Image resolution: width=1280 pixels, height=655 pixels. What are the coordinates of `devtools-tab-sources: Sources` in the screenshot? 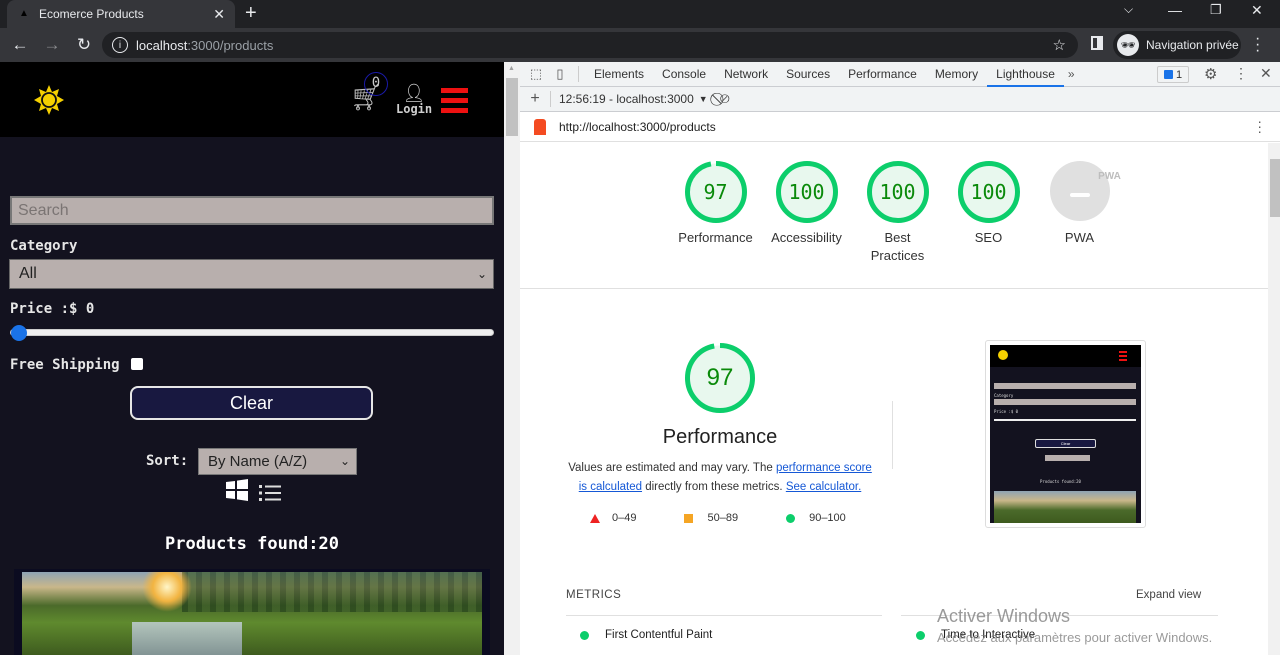 It's located at (808, 74).